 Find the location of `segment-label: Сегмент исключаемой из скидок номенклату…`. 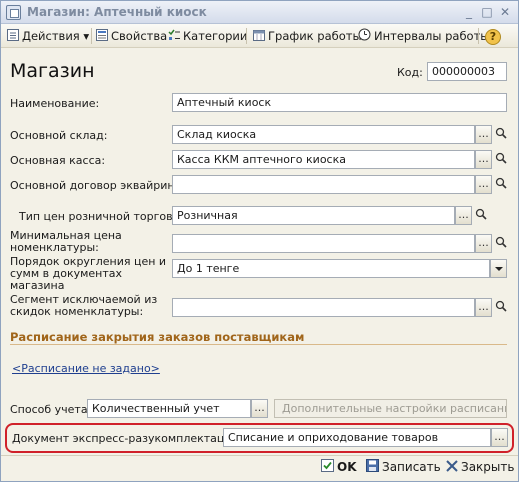

segment-label: Сегмент исключаемой из скидок номенклату… is located at coordinates (84, 305).